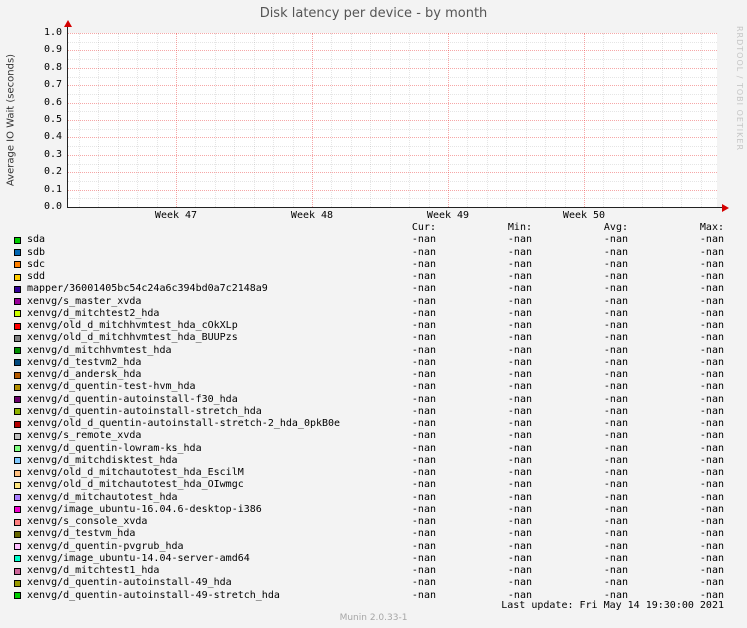 This screenshot has height=628, width=747. What do you see at coordinates (129, 583) in the screenshot?
I see `legend-label: xenvg/d_quentin-autoinstall-49_hda` at bounding box center [129, 583].